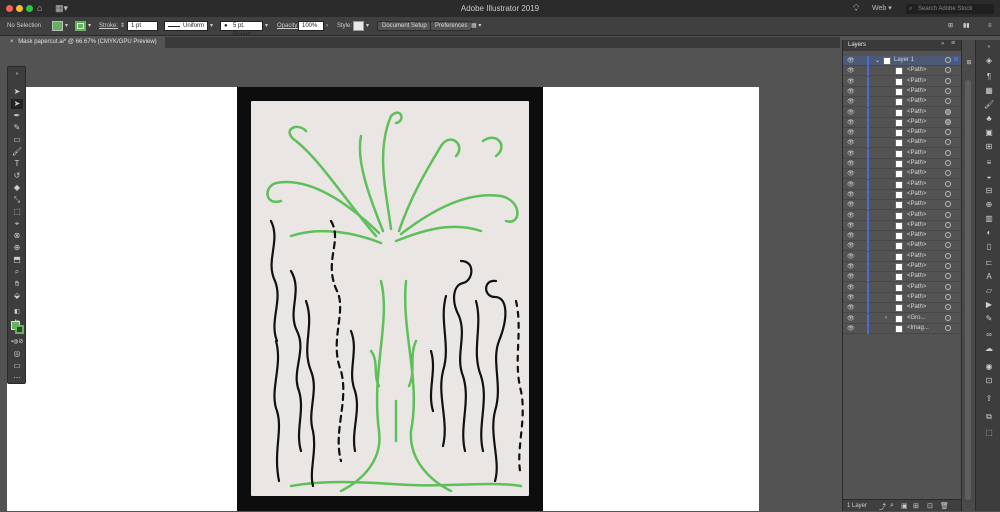  I want to click on lightbulb-icon: 💡︎, so click(856, 8).